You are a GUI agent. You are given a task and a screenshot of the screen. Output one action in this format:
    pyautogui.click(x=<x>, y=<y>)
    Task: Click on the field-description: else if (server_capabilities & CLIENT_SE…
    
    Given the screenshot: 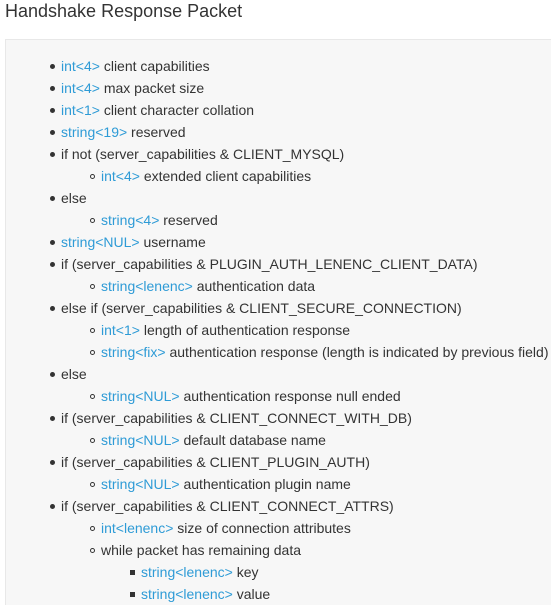 What is the action you would take?
    pyautogui.click(x=261, y=308)
    